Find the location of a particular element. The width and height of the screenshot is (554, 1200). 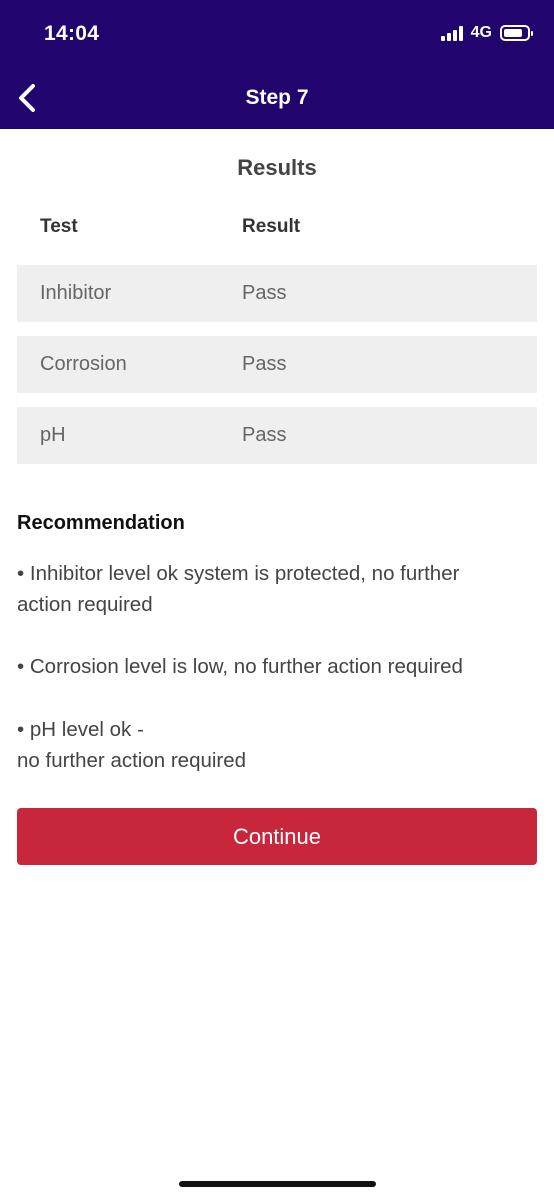

table-row: pH Pass is located at coordinates (277, 435).